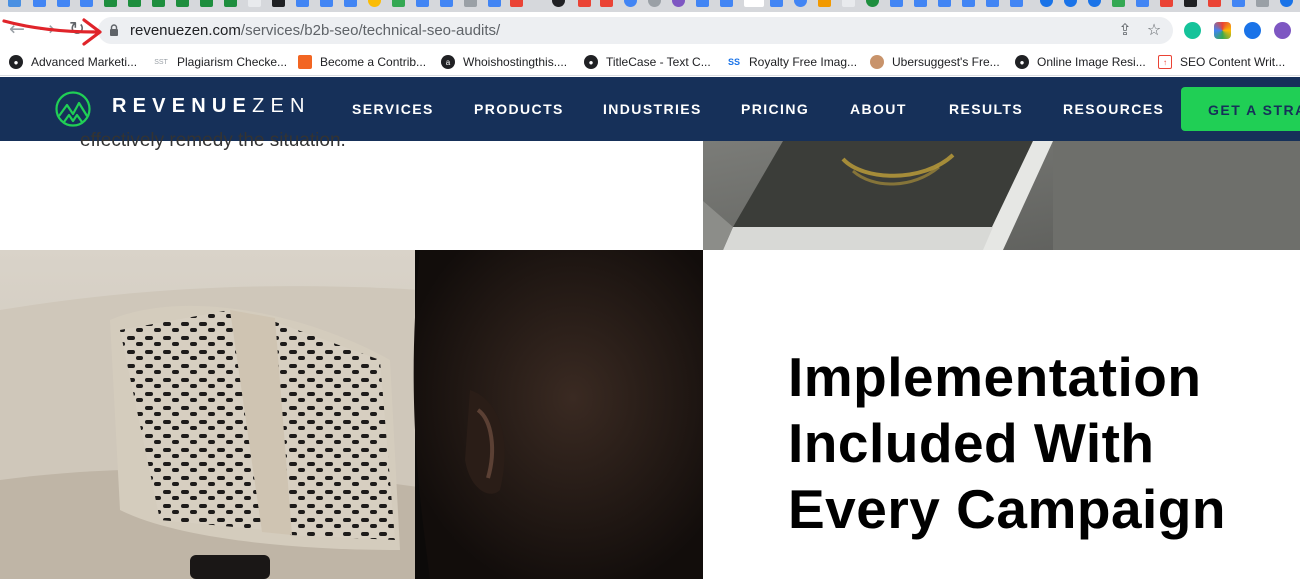  What do you see at coordinates (652, 109) in the screenshot?
I see `nav-industries: INDUSTRIES` at bounding box center [652, 109].